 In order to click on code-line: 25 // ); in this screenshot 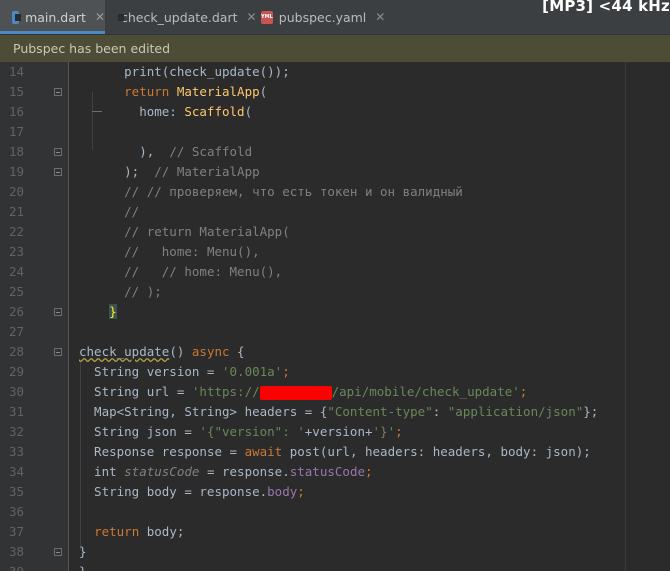, I will do `click(335, 292)`.